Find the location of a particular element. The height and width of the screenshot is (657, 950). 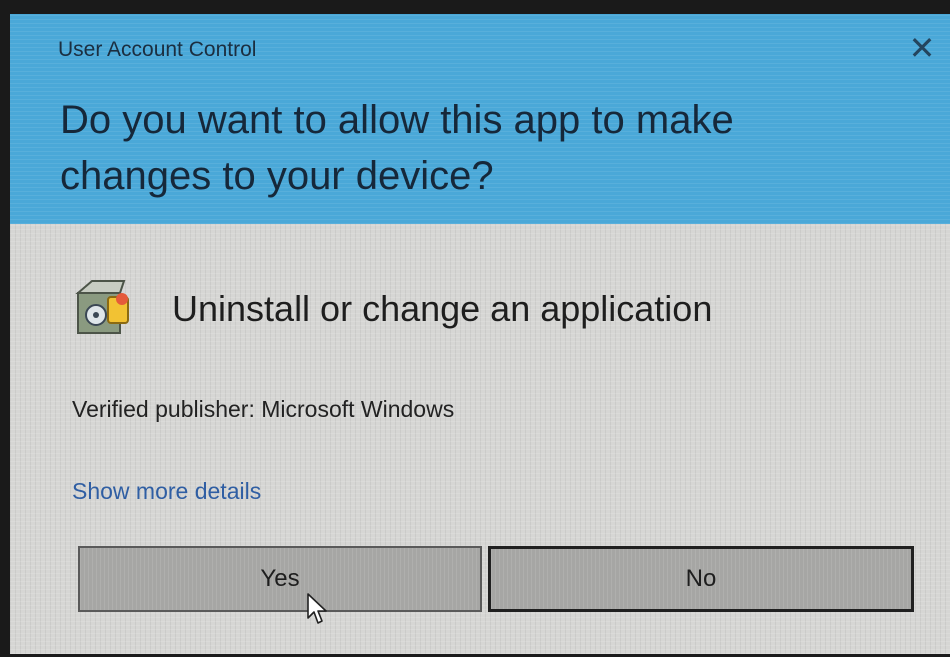

close-button: ✕ is located at coordinates (922, 48).